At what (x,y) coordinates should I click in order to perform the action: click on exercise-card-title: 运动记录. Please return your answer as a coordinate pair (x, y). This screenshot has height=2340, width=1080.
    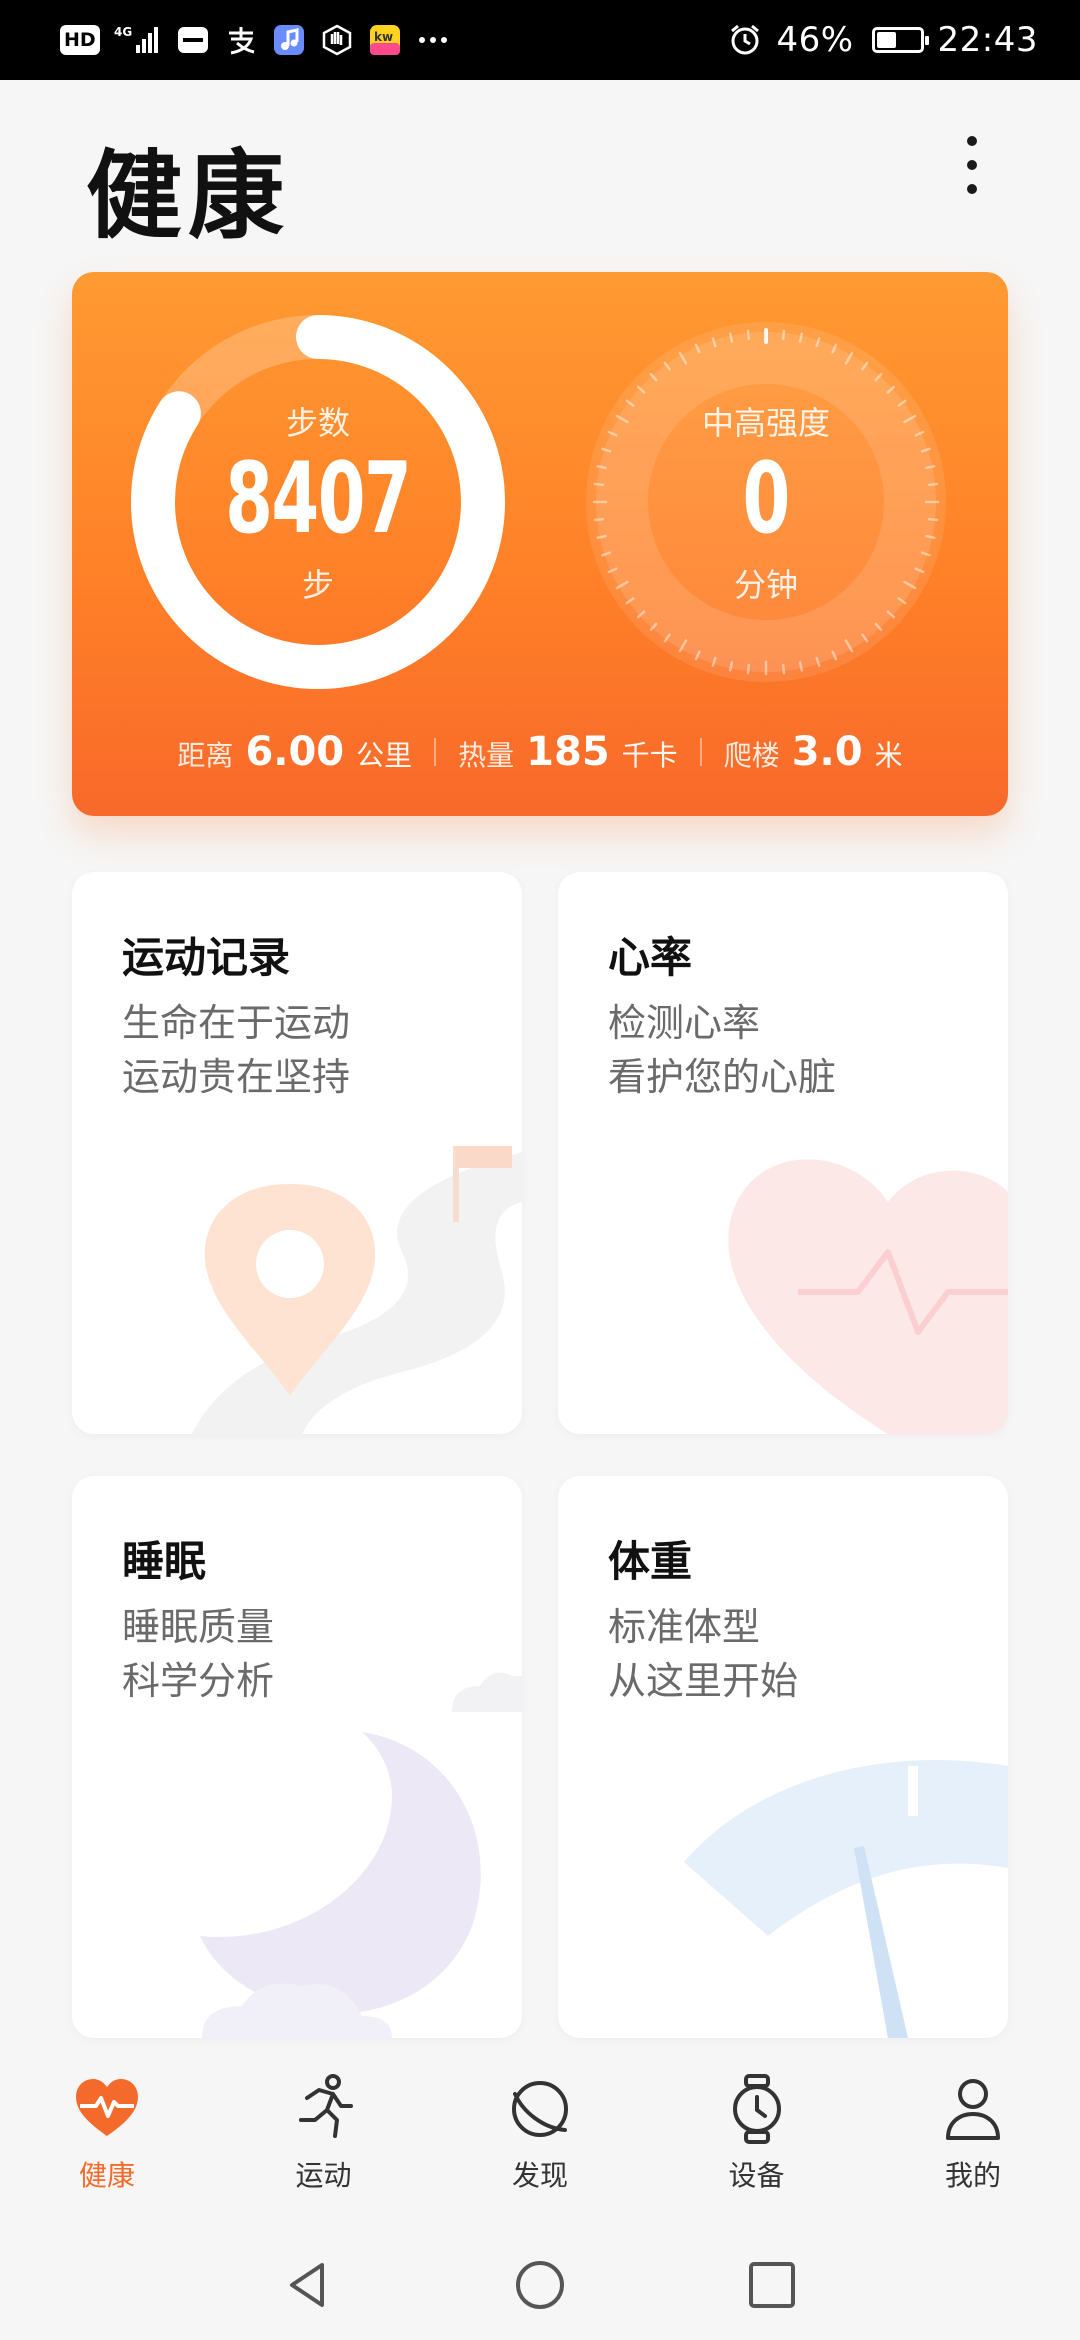
    Looking at the image, I should click on (206, 957).